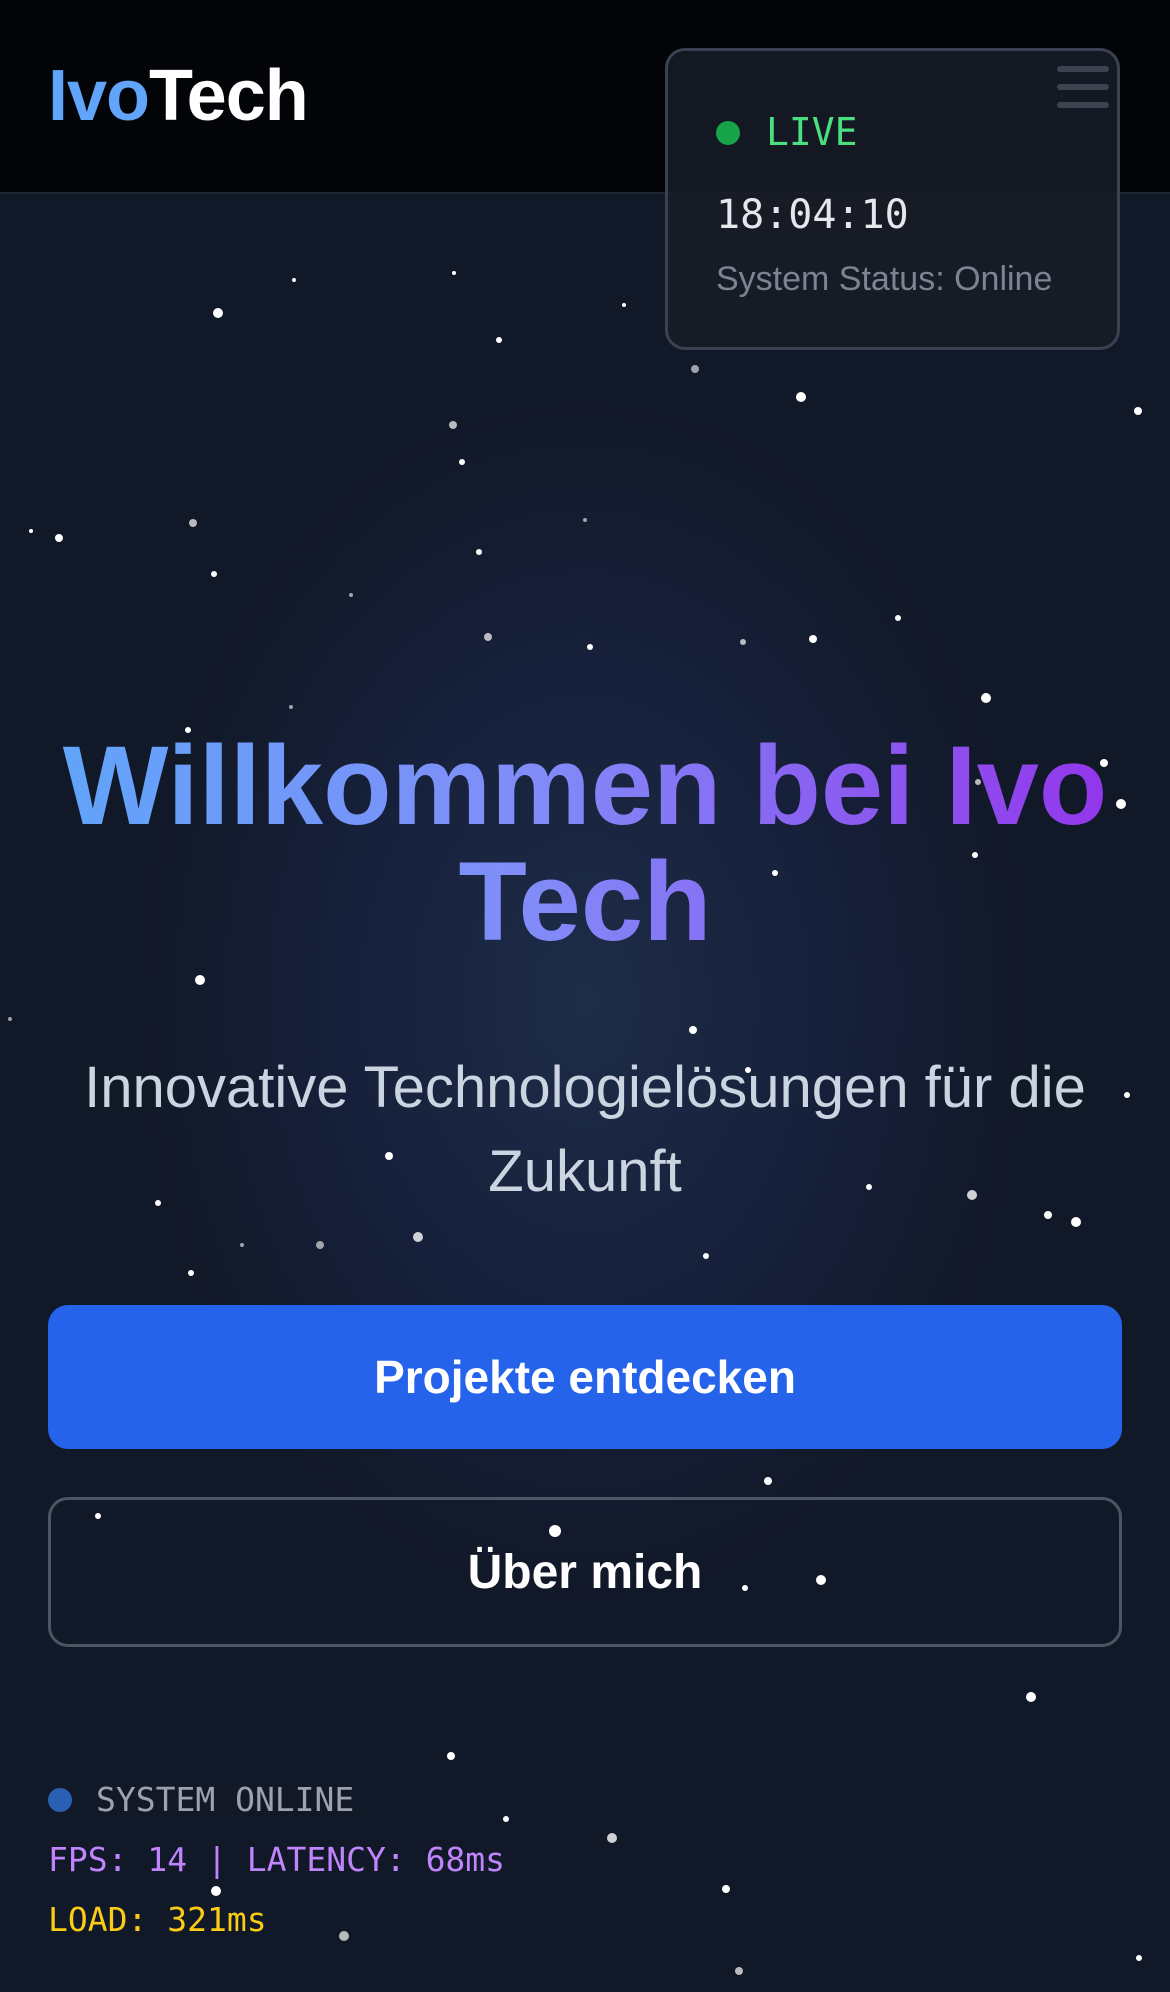  What do you see at coordinates (728, 133) in the screenshot?
I see `live-indicator-dot` at bounding box center [728, 133].